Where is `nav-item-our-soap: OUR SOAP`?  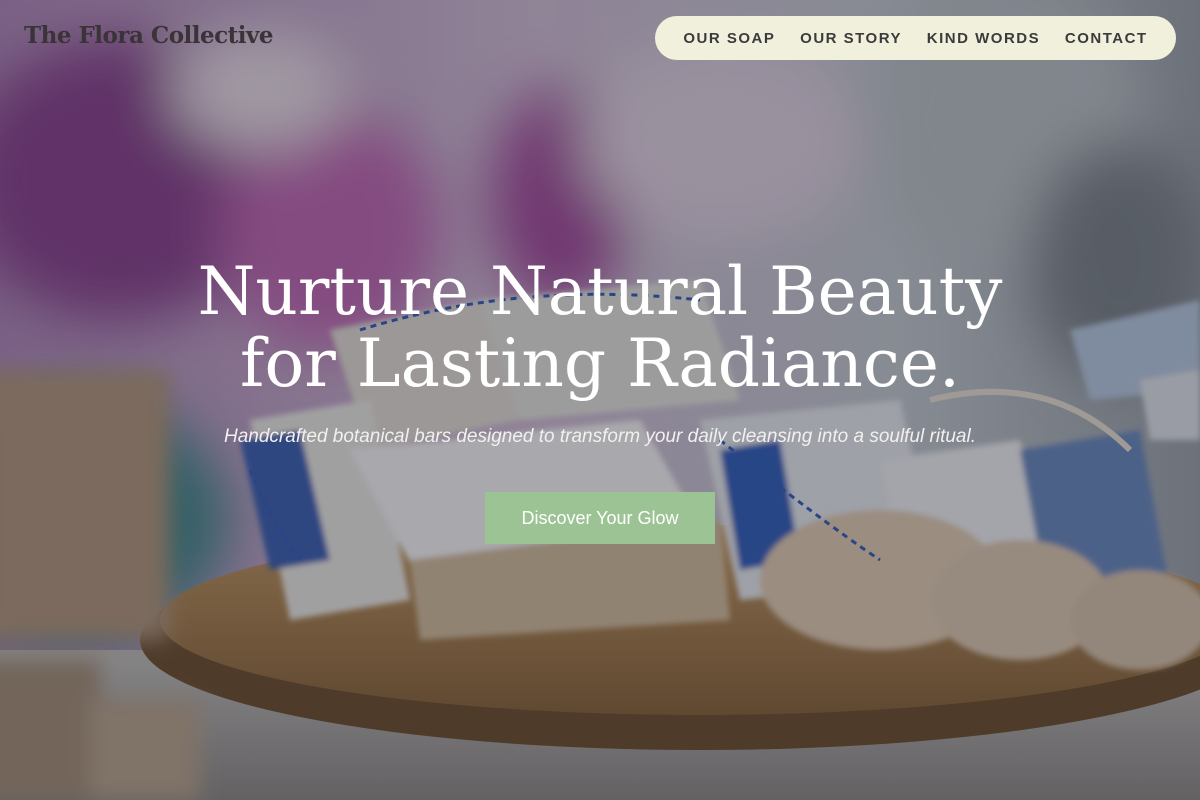
nav-item-our-soap: OUR SOAP is located at coordinates (729, 38).